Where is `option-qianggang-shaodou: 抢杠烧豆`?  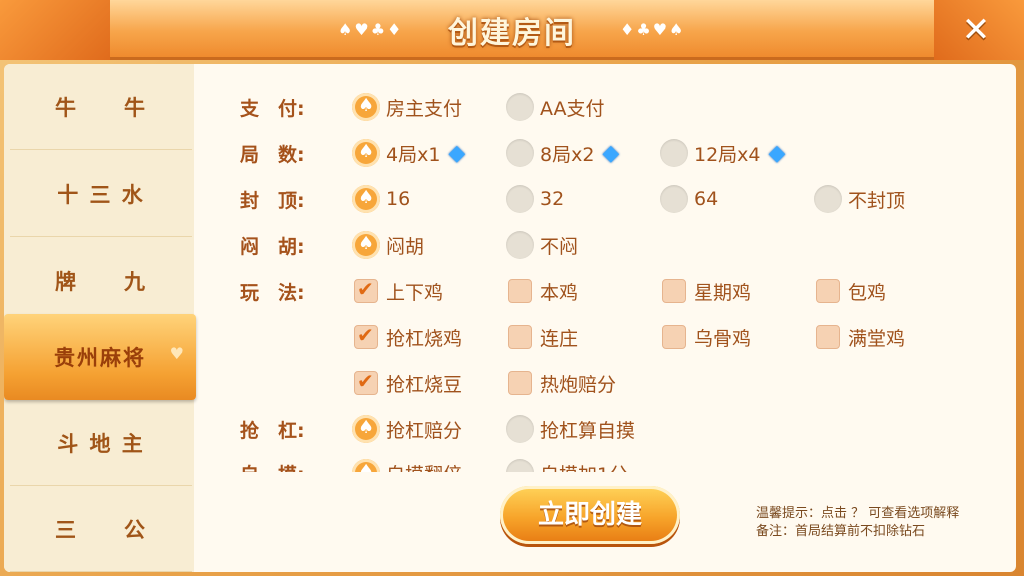 option-qianggang-shaodou: 抢杠烧豆 is located at coordinates (408, 383).